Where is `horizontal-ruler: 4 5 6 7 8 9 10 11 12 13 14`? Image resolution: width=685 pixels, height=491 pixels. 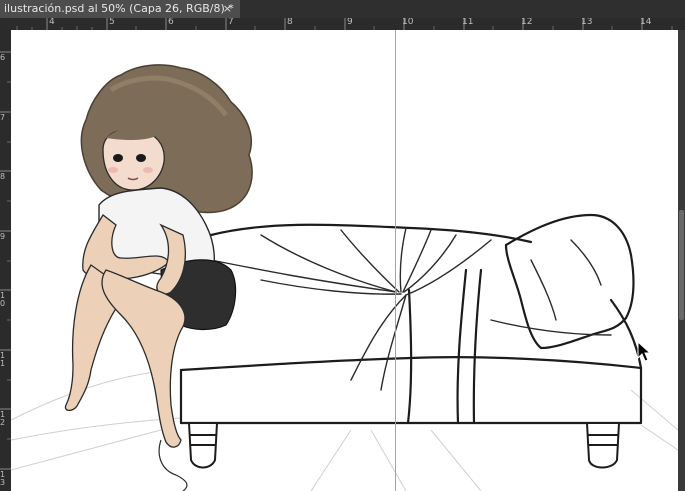 horizontal-ruler: 4 5 6 7 8 9 10 11 12 13 14 is located at coordinates (348, 24).